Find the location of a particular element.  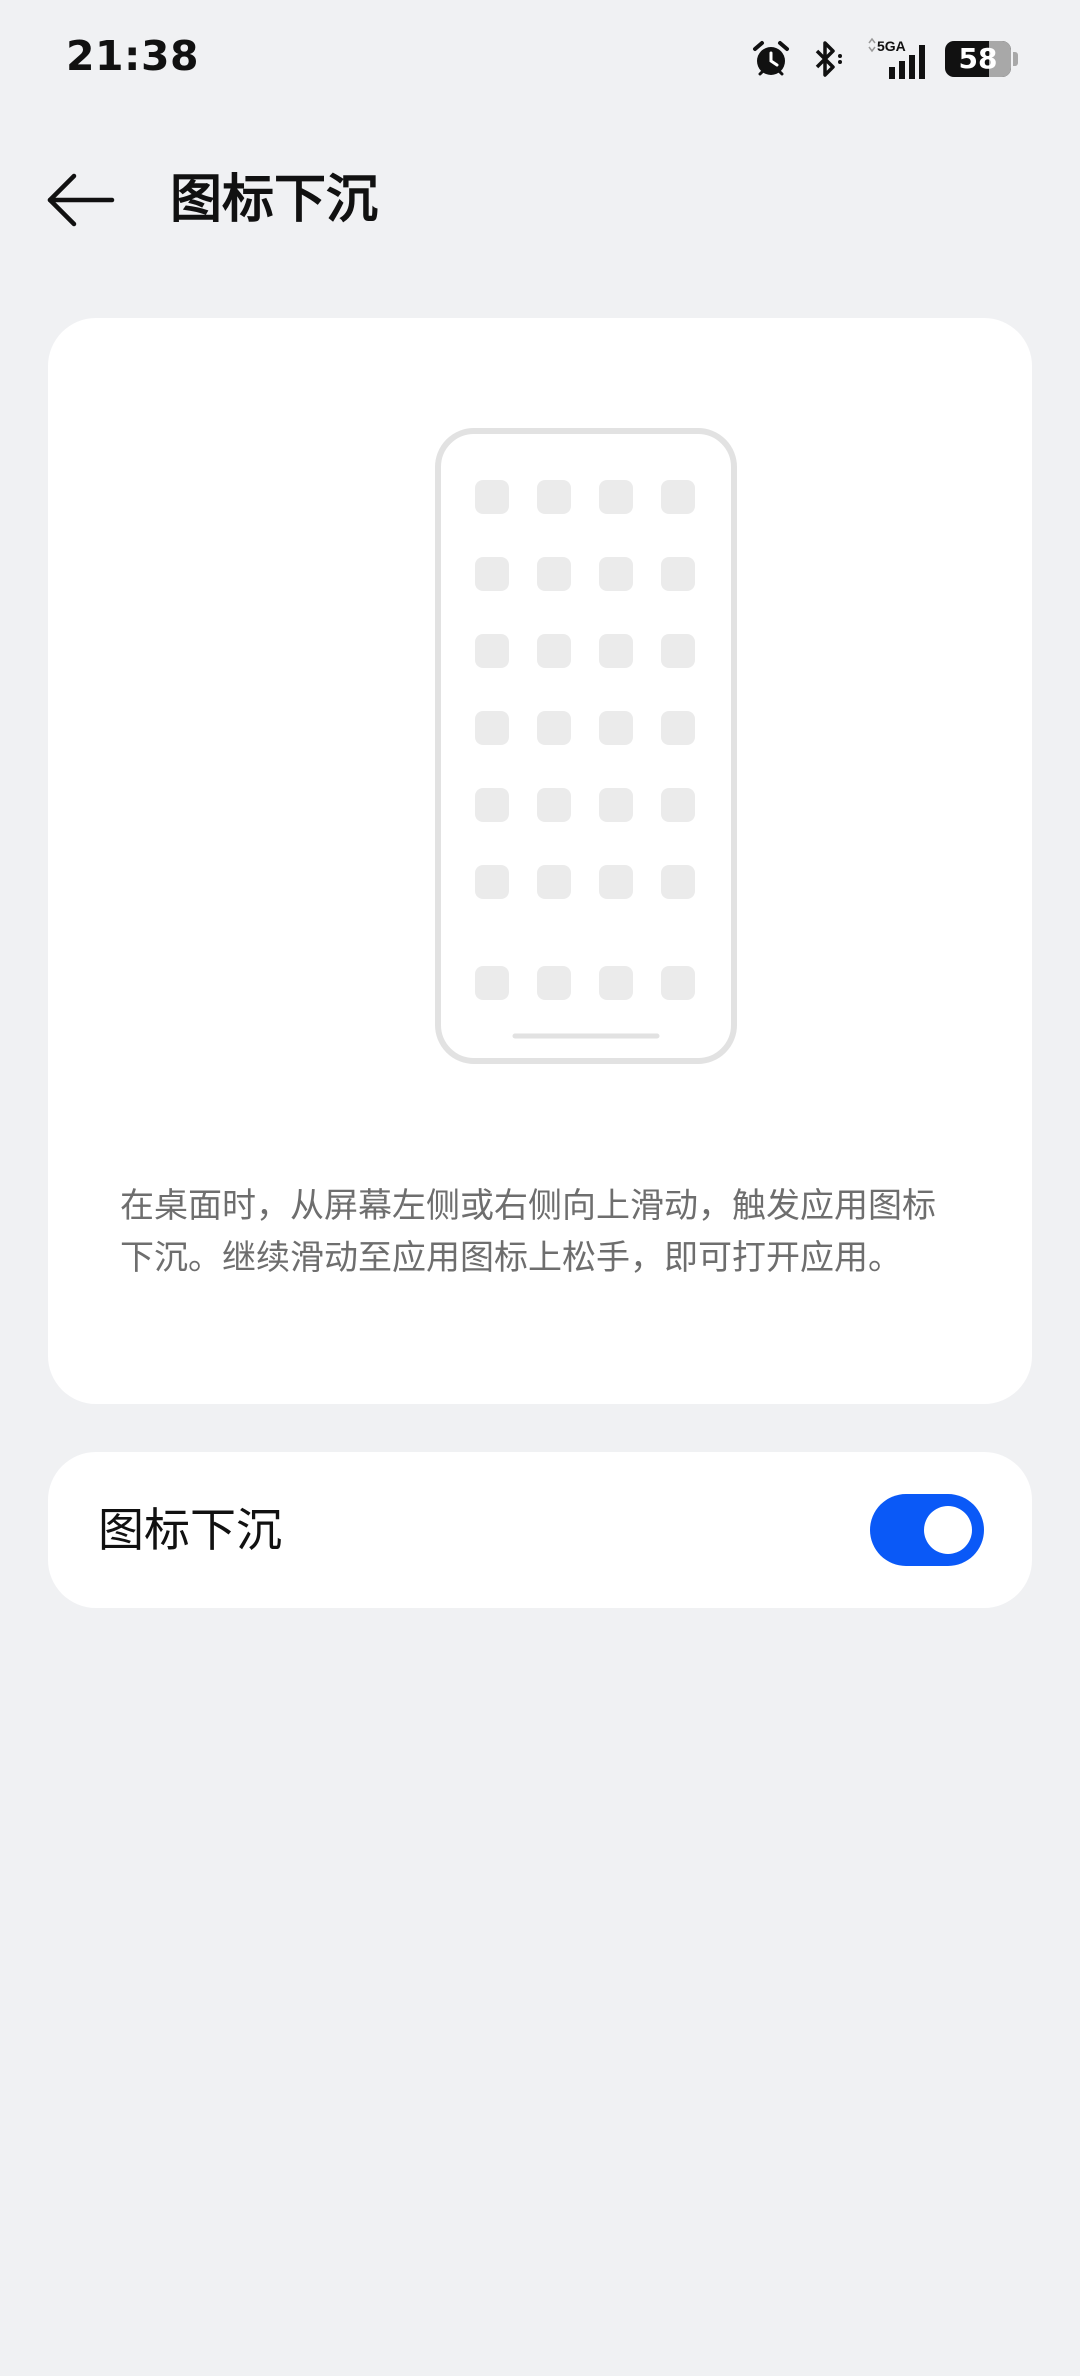

bluetooth-icon is located at coordinates (829, 59).